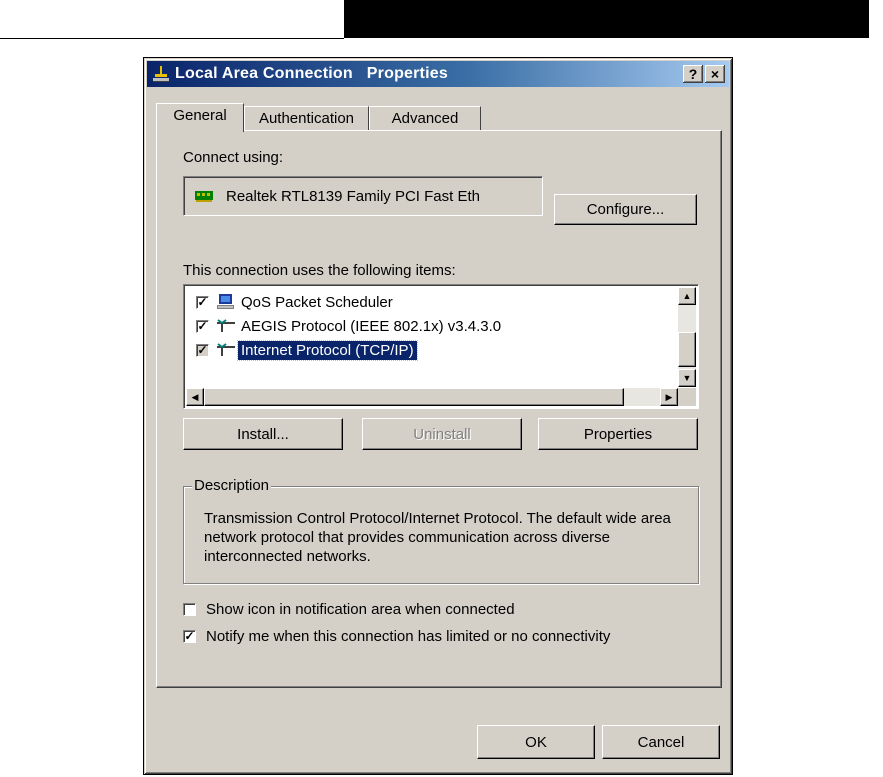 The image size is (883, 777). I want to click on top-rule, so click(172, 38).